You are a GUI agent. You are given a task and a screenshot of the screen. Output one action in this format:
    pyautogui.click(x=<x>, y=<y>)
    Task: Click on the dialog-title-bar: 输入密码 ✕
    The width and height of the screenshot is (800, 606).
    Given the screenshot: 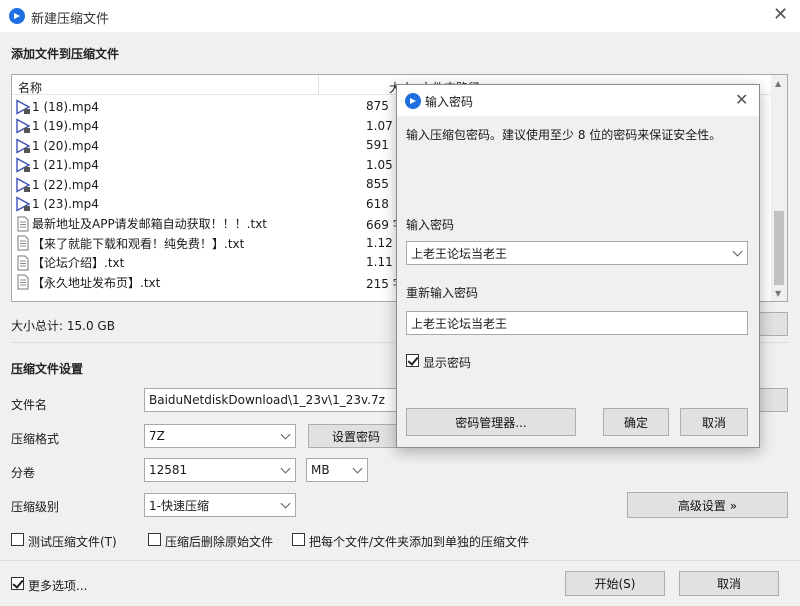 What is the action you would take?
    pyautogui.click(x=578, y=100)
    